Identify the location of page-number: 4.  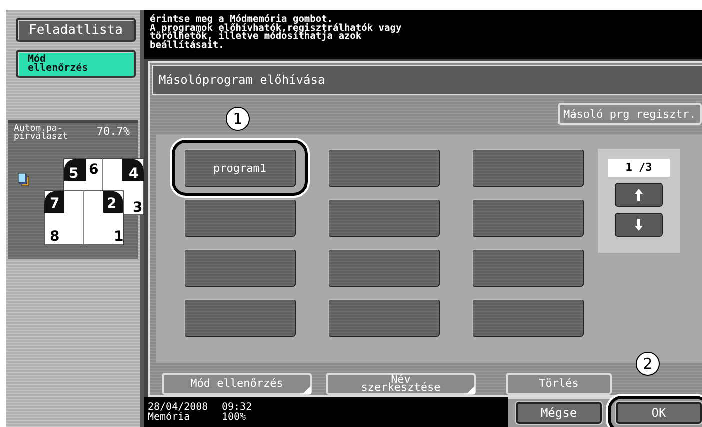
(134, 174).